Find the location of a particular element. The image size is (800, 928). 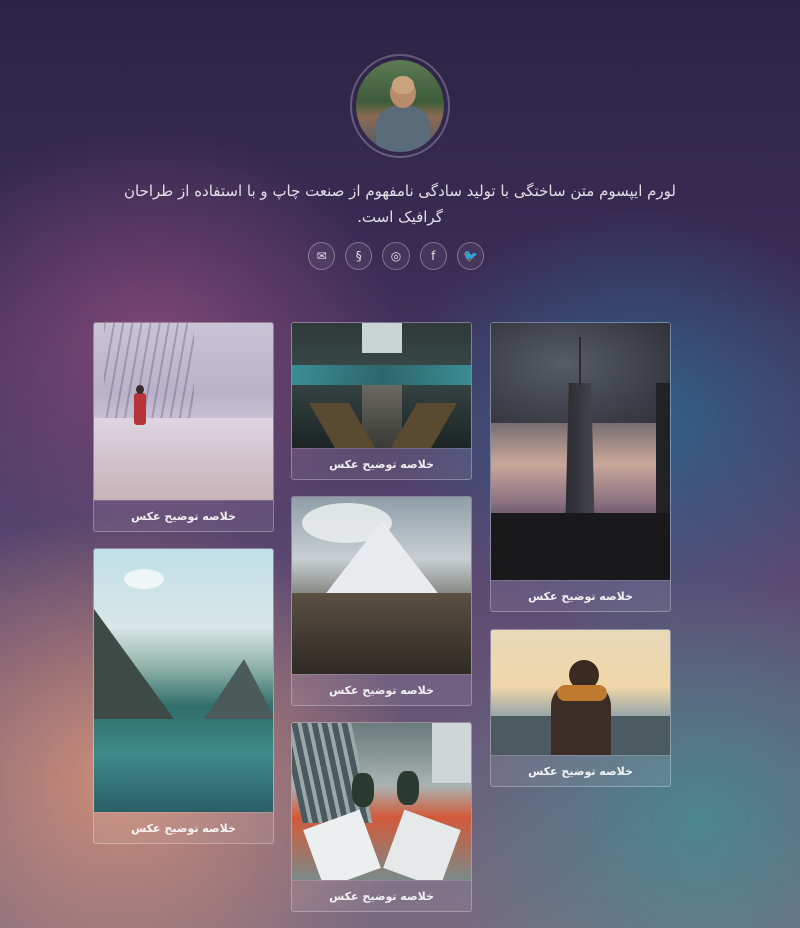

instagram-icon: ◎ is located at coordinates (396, 256).